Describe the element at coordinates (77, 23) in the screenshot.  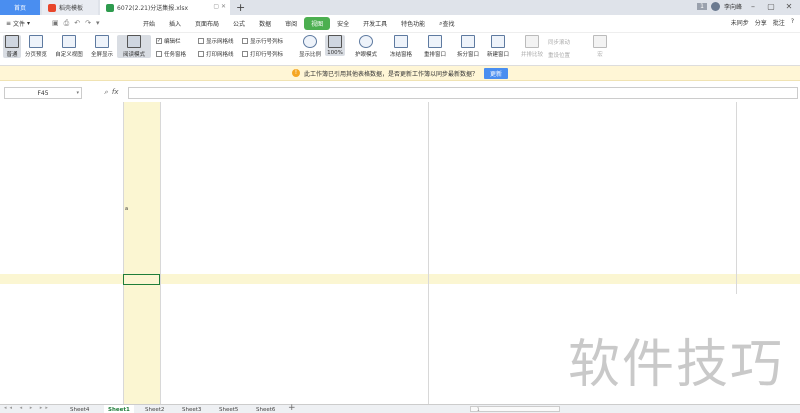
I see `undo-icon: ↶` at that location.